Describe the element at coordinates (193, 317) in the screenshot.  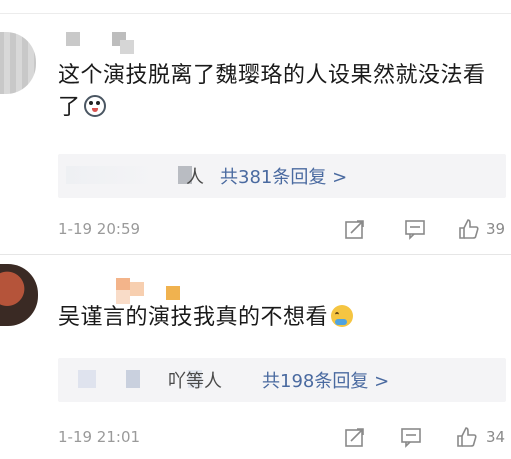
I see `comment-body: 吴谨言的演技我真的不想看` at that location.